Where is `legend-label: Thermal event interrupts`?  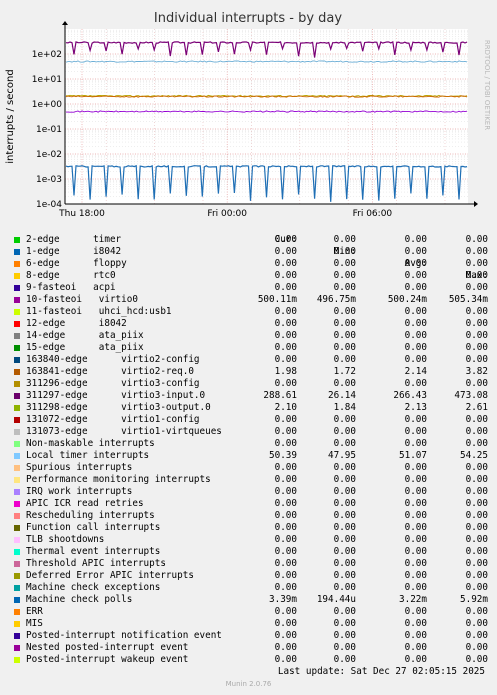 legend-label: Thermal event interrupts is located at coordinates (93, 551).